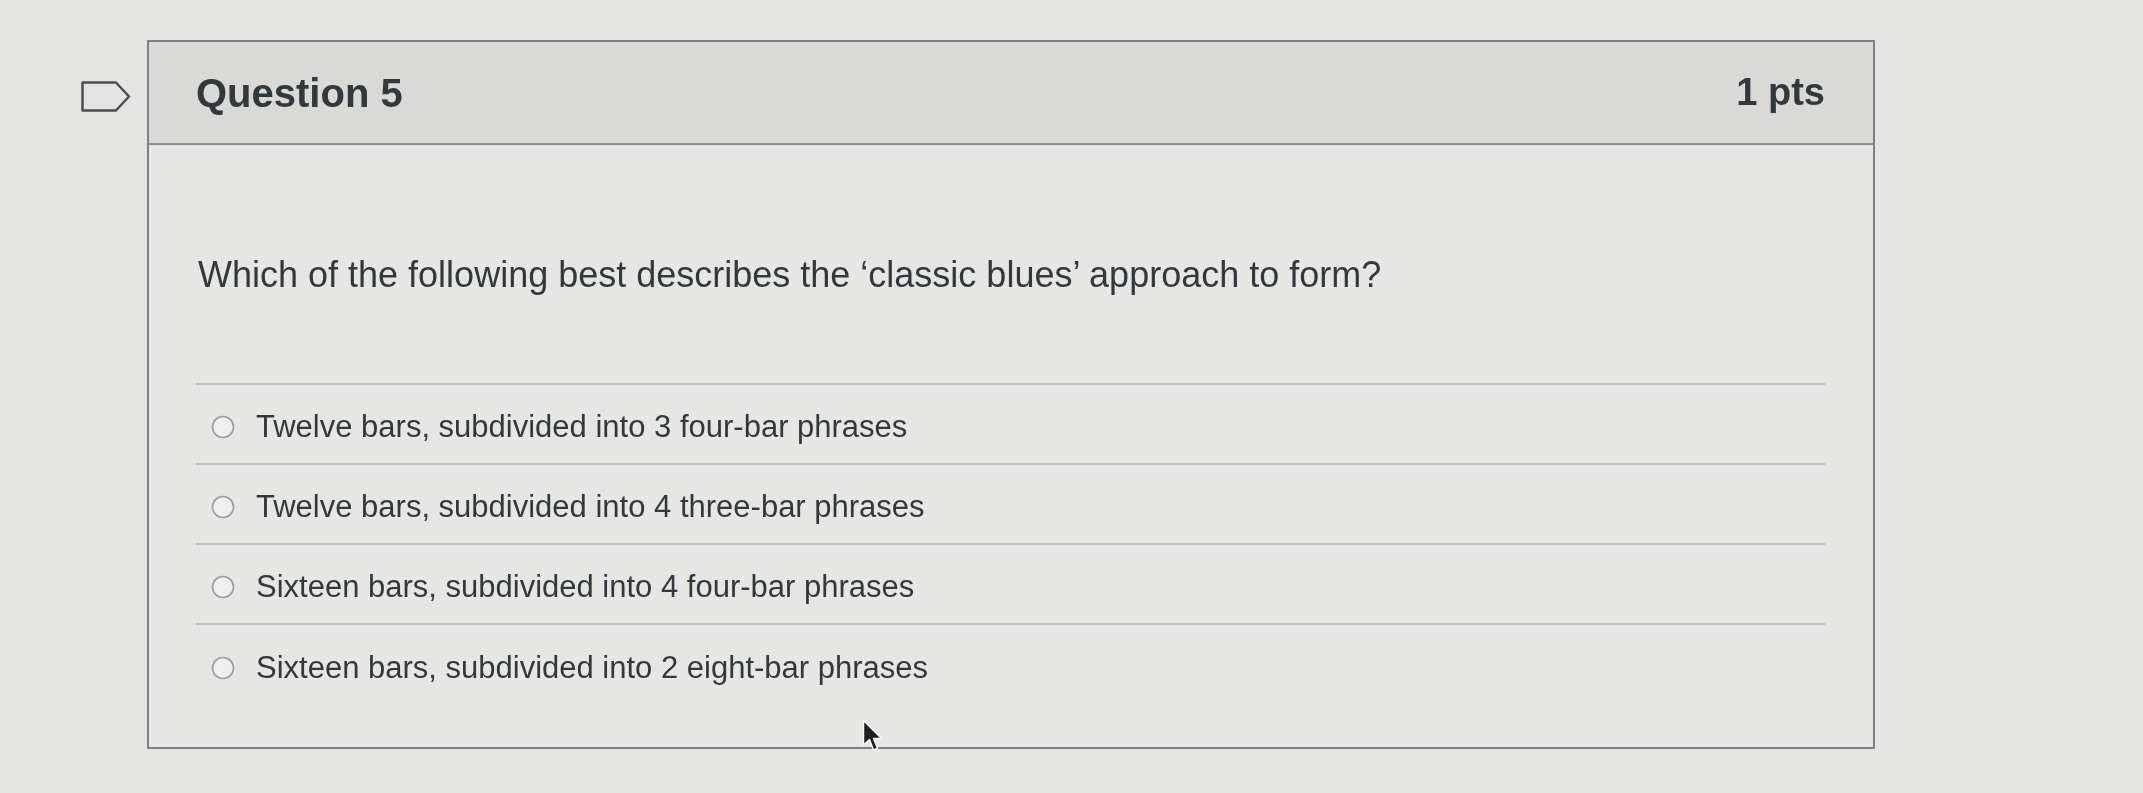 Image resolution: width=2143 pixels, height=793 pixels. Describe the element at coordinates (790, 275) in the screenshot. I see `question-text: Which of the following best describes the ‘classic blues’ approach to form?` at that location.